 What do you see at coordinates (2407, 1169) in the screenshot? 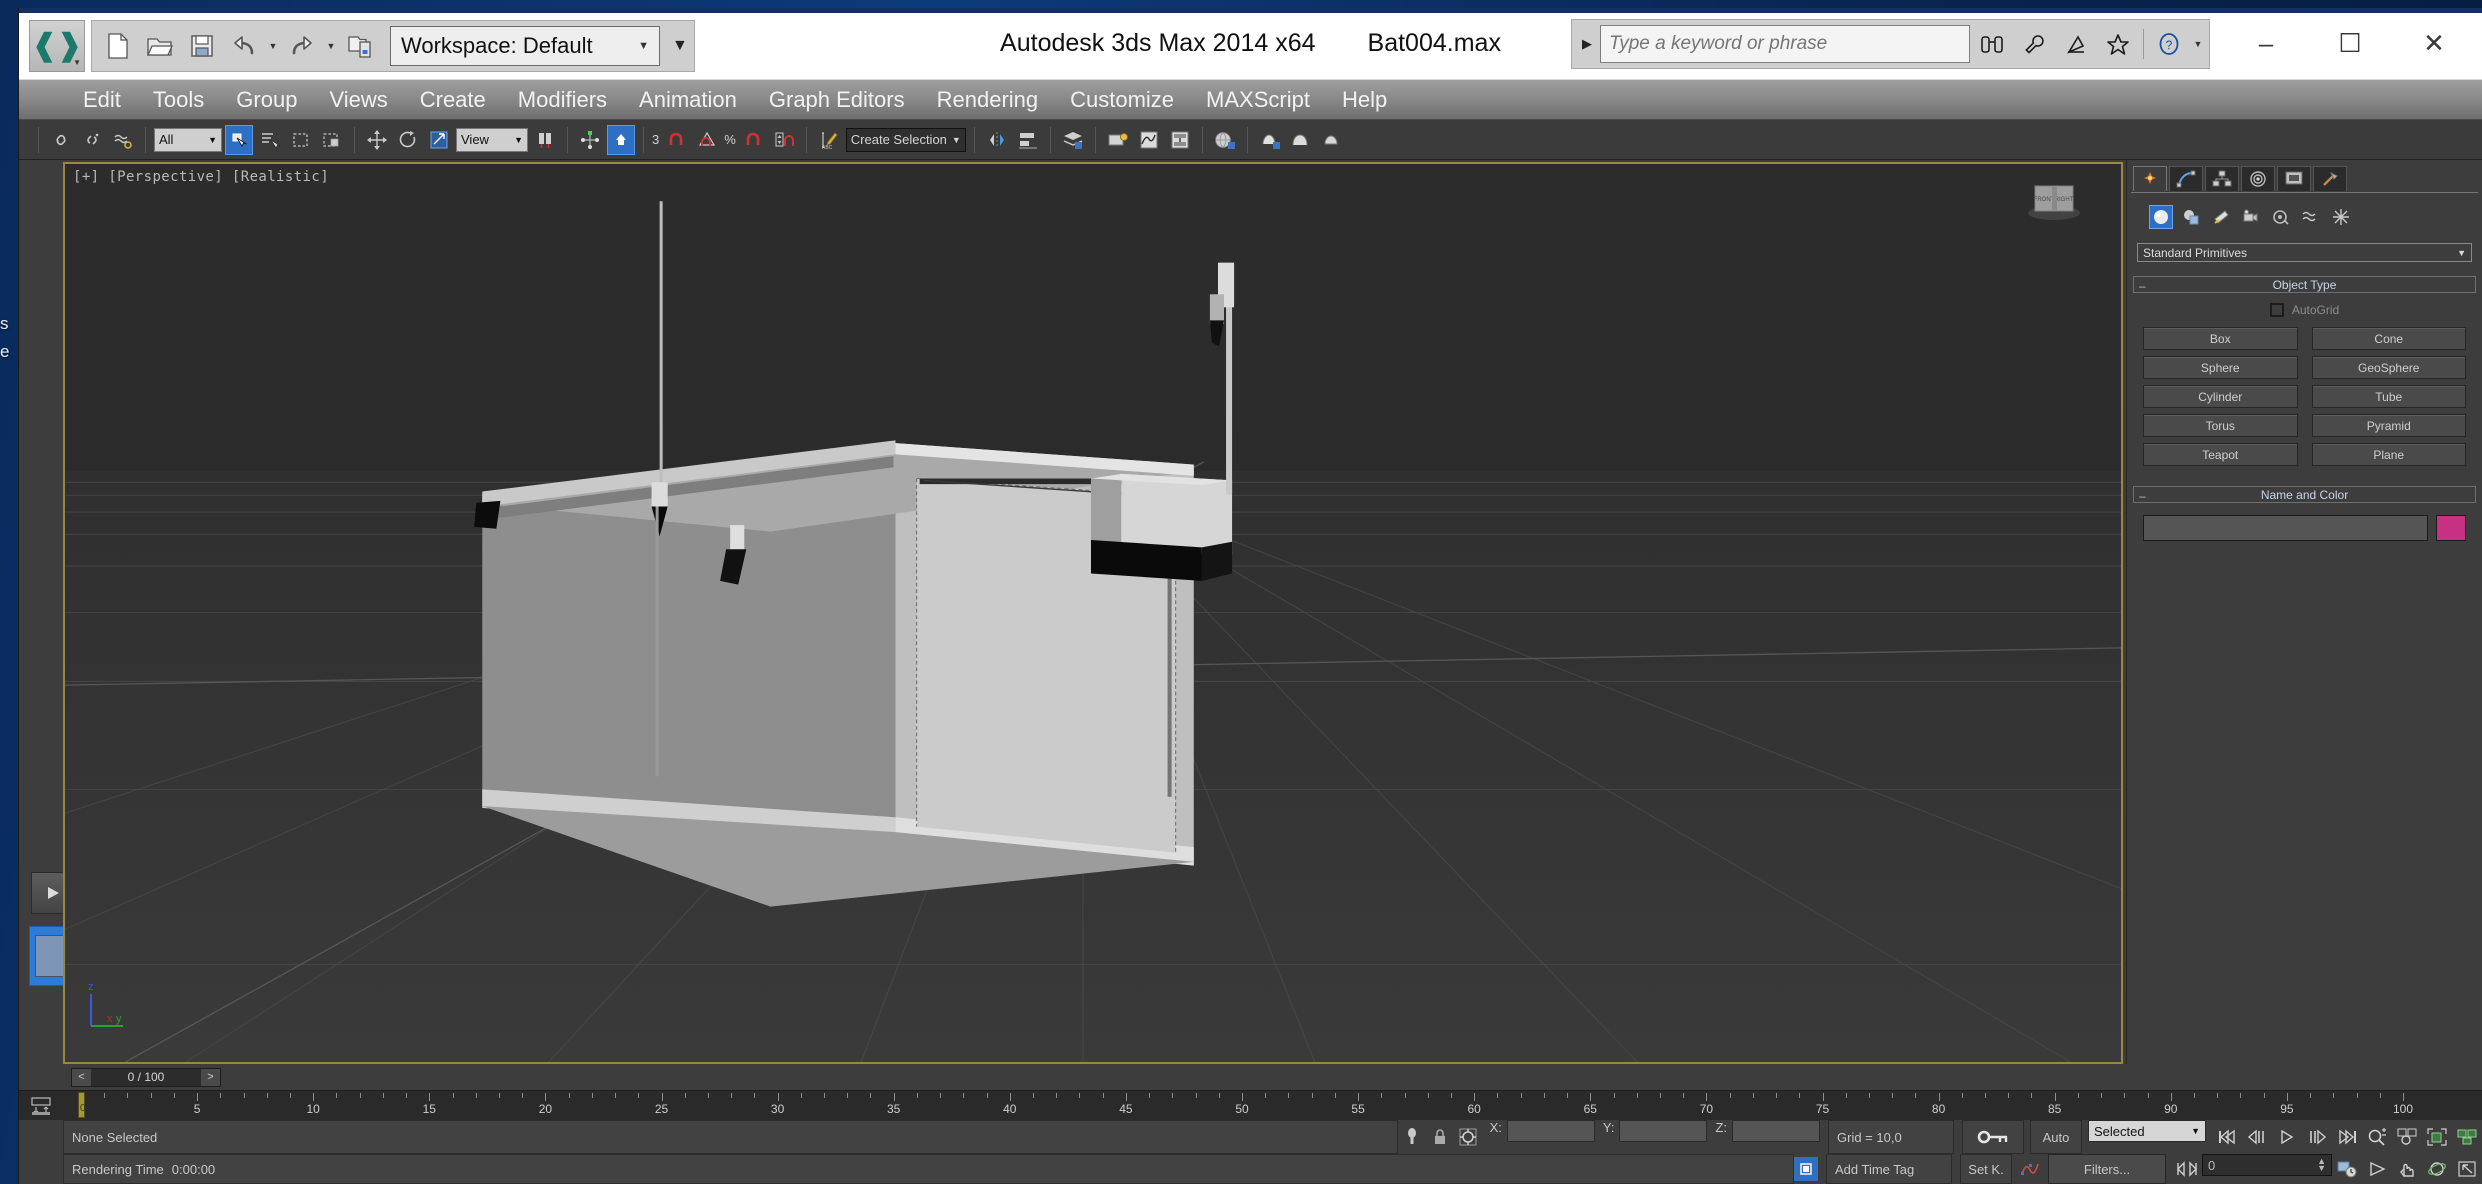
I see `pan-icon` at bounding box center [2407, 1169].